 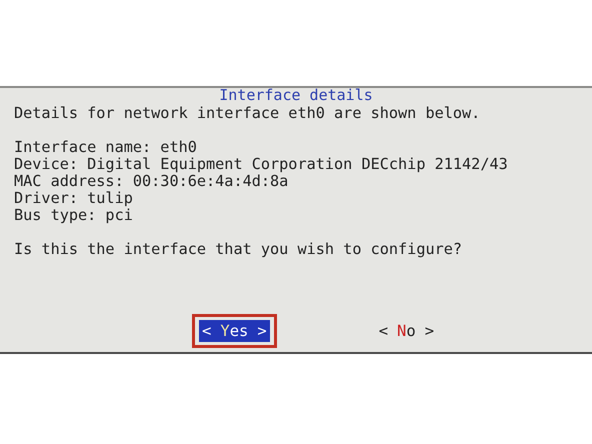 What do you see at coordinates (151, 181) in the screenshot?
I see `dialog-text: MAC address: 00:30:6e:4a:4d:8a` at bounding box center [151, 181].